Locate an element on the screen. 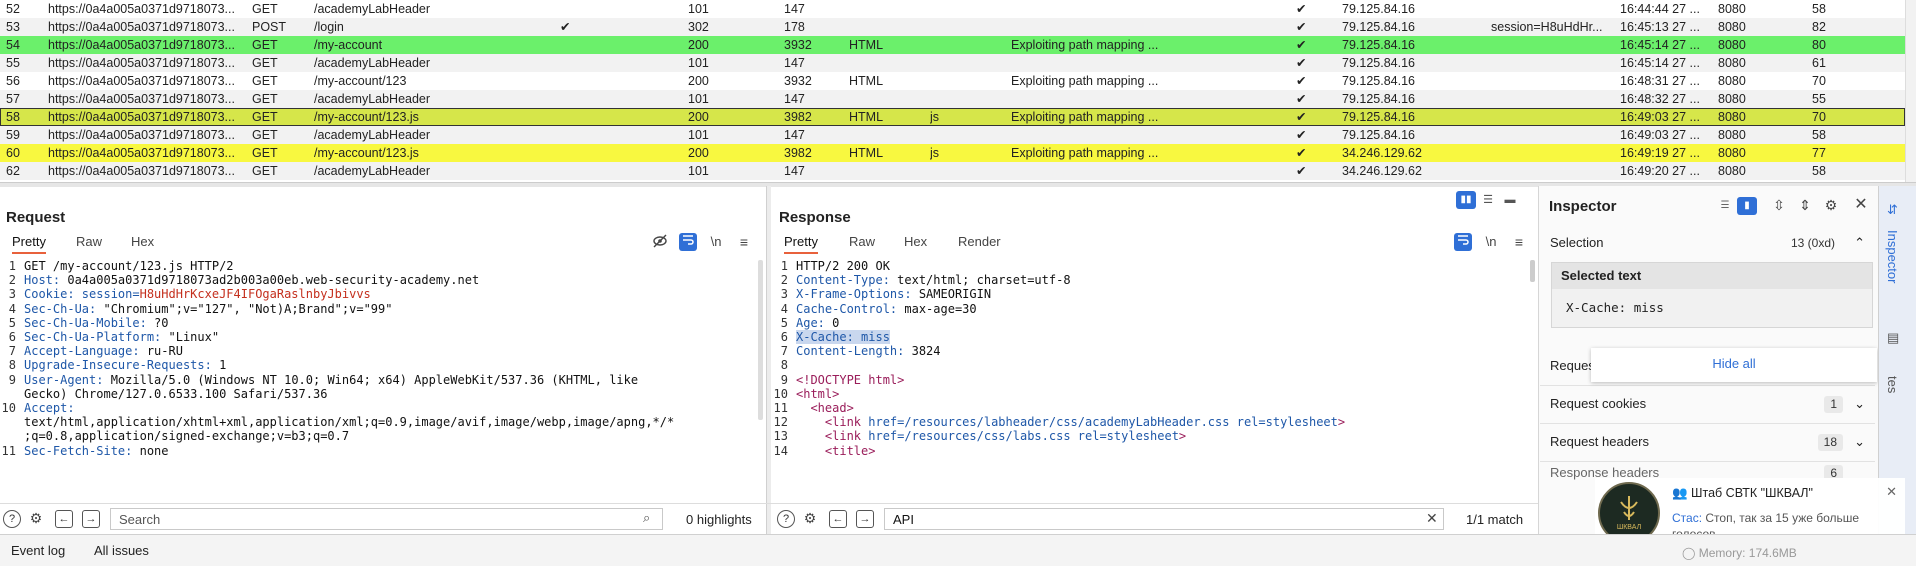 The image size is (1916, 566). code-token: "Chromium";v="127", "Not)A;Brand";v="99" is located at coordinates (248, 308).